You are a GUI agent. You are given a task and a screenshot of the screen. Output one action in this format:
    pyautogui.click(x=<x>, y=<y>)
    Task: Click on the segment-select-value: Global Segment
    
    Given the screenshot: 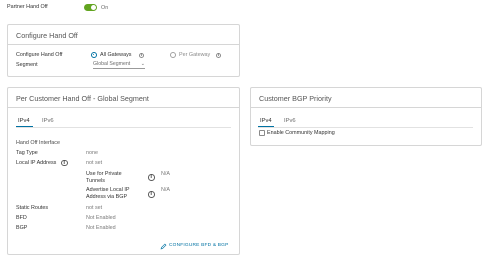 What is the action you would take?
    pyautogui.click(x=112, y=64)
    